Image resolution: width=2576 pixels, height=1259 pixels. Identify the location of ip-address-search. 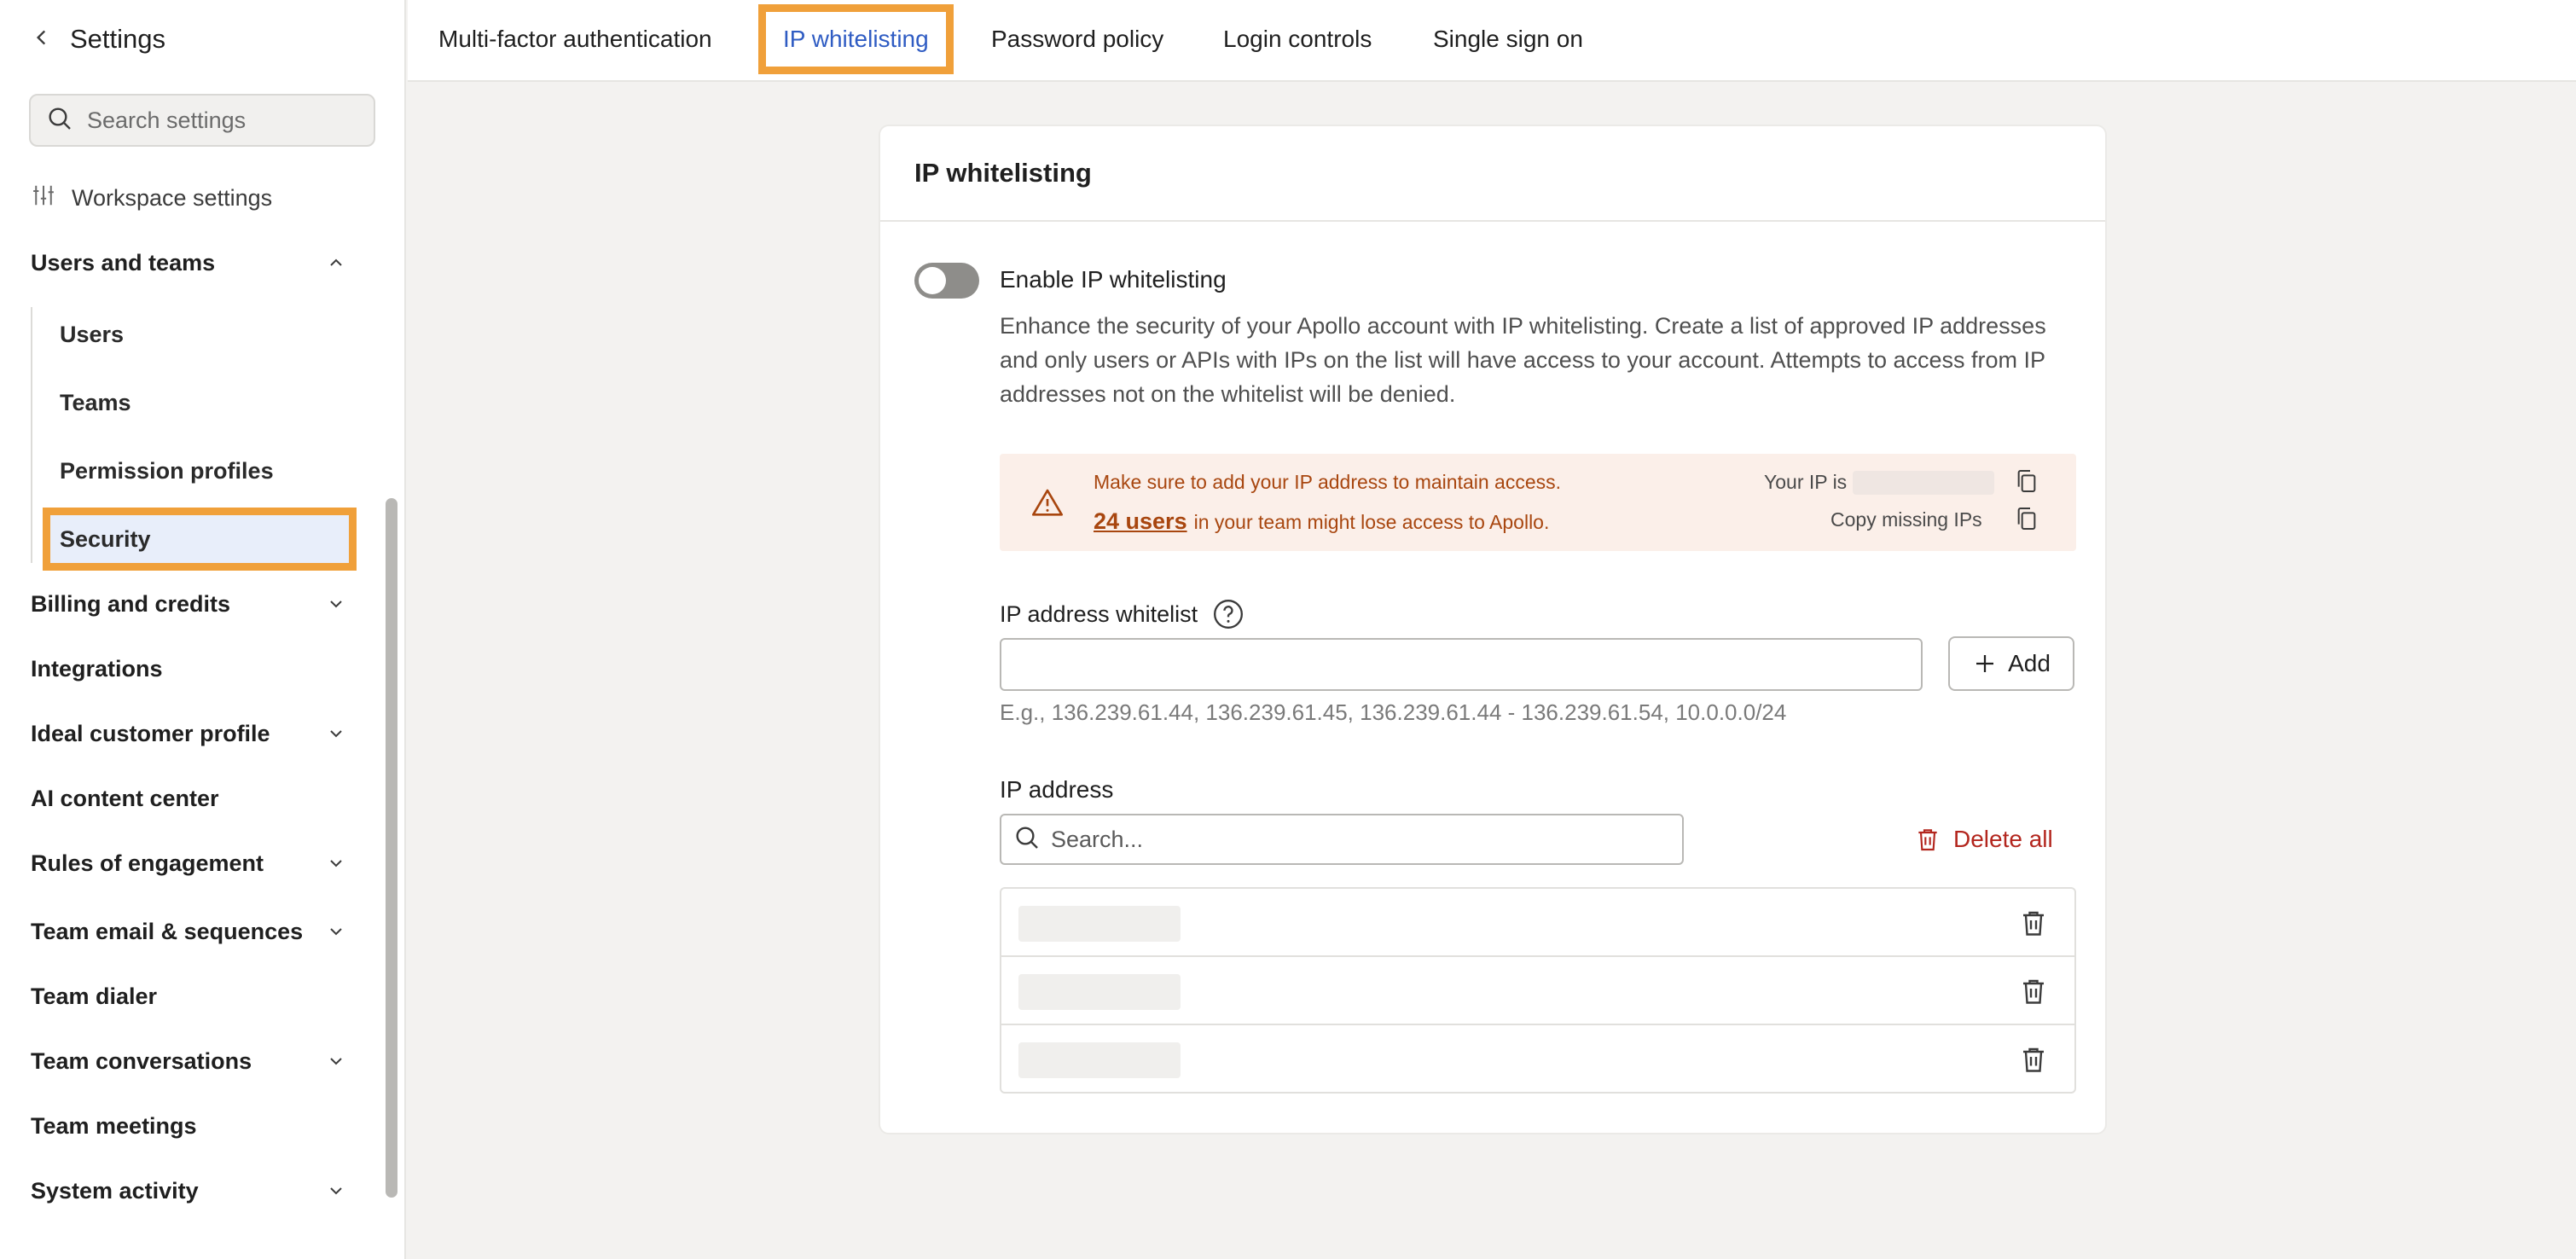
(1342, 839).